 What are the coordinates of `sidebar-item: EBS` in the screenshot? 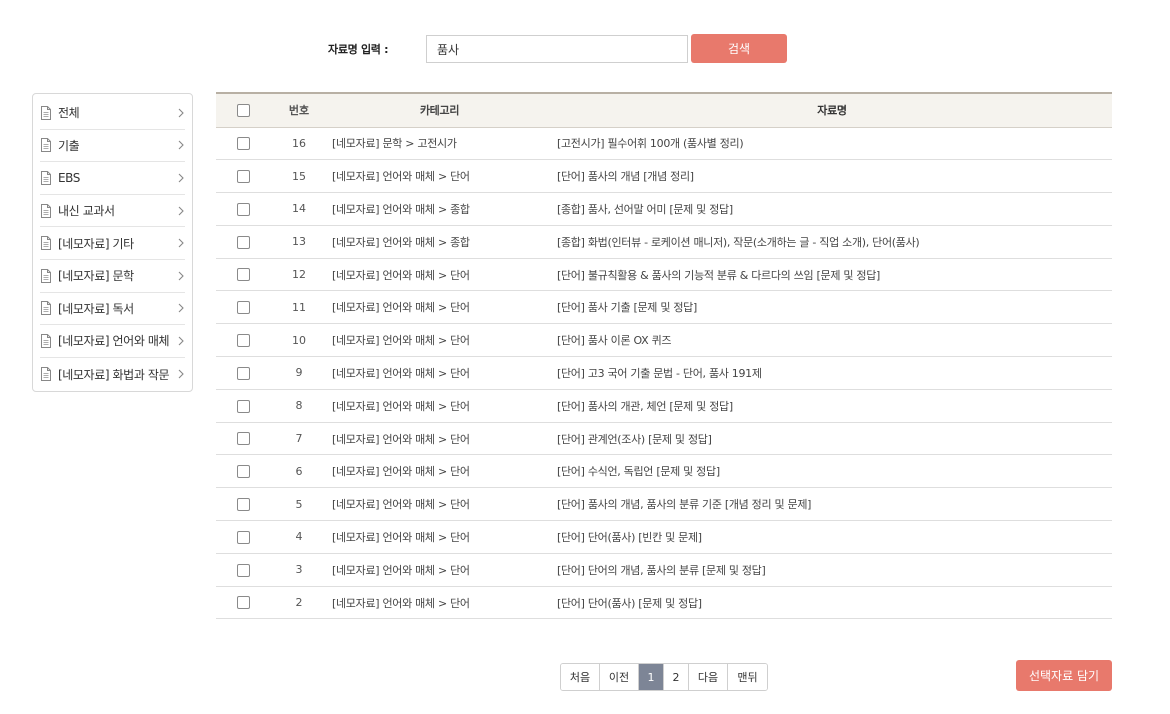 It's located at (112, 178).